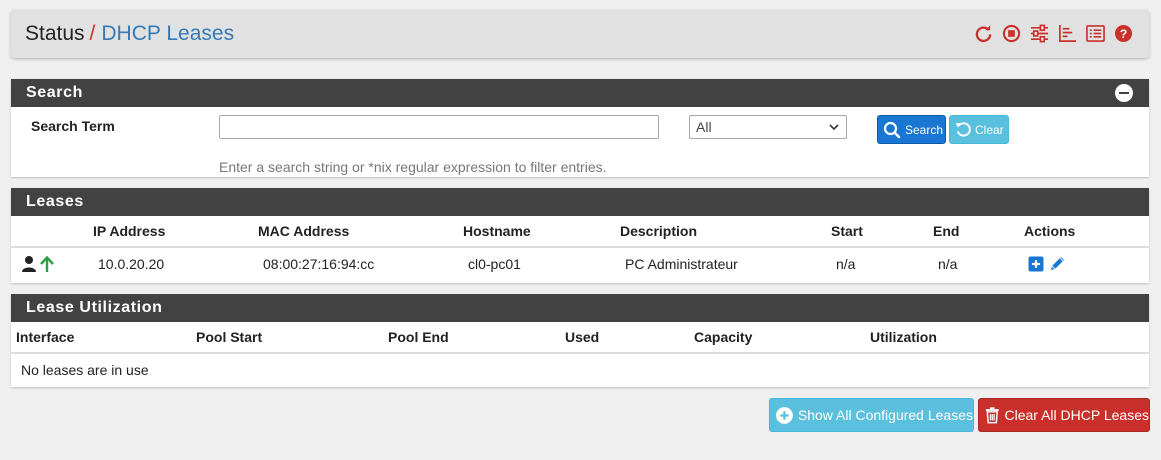 The image size is (1161, 460). What do you see at coordinates (681, 264) in the screenshot?
I see `lease-description: PC Administrateur` at bounding box center [681, 264].